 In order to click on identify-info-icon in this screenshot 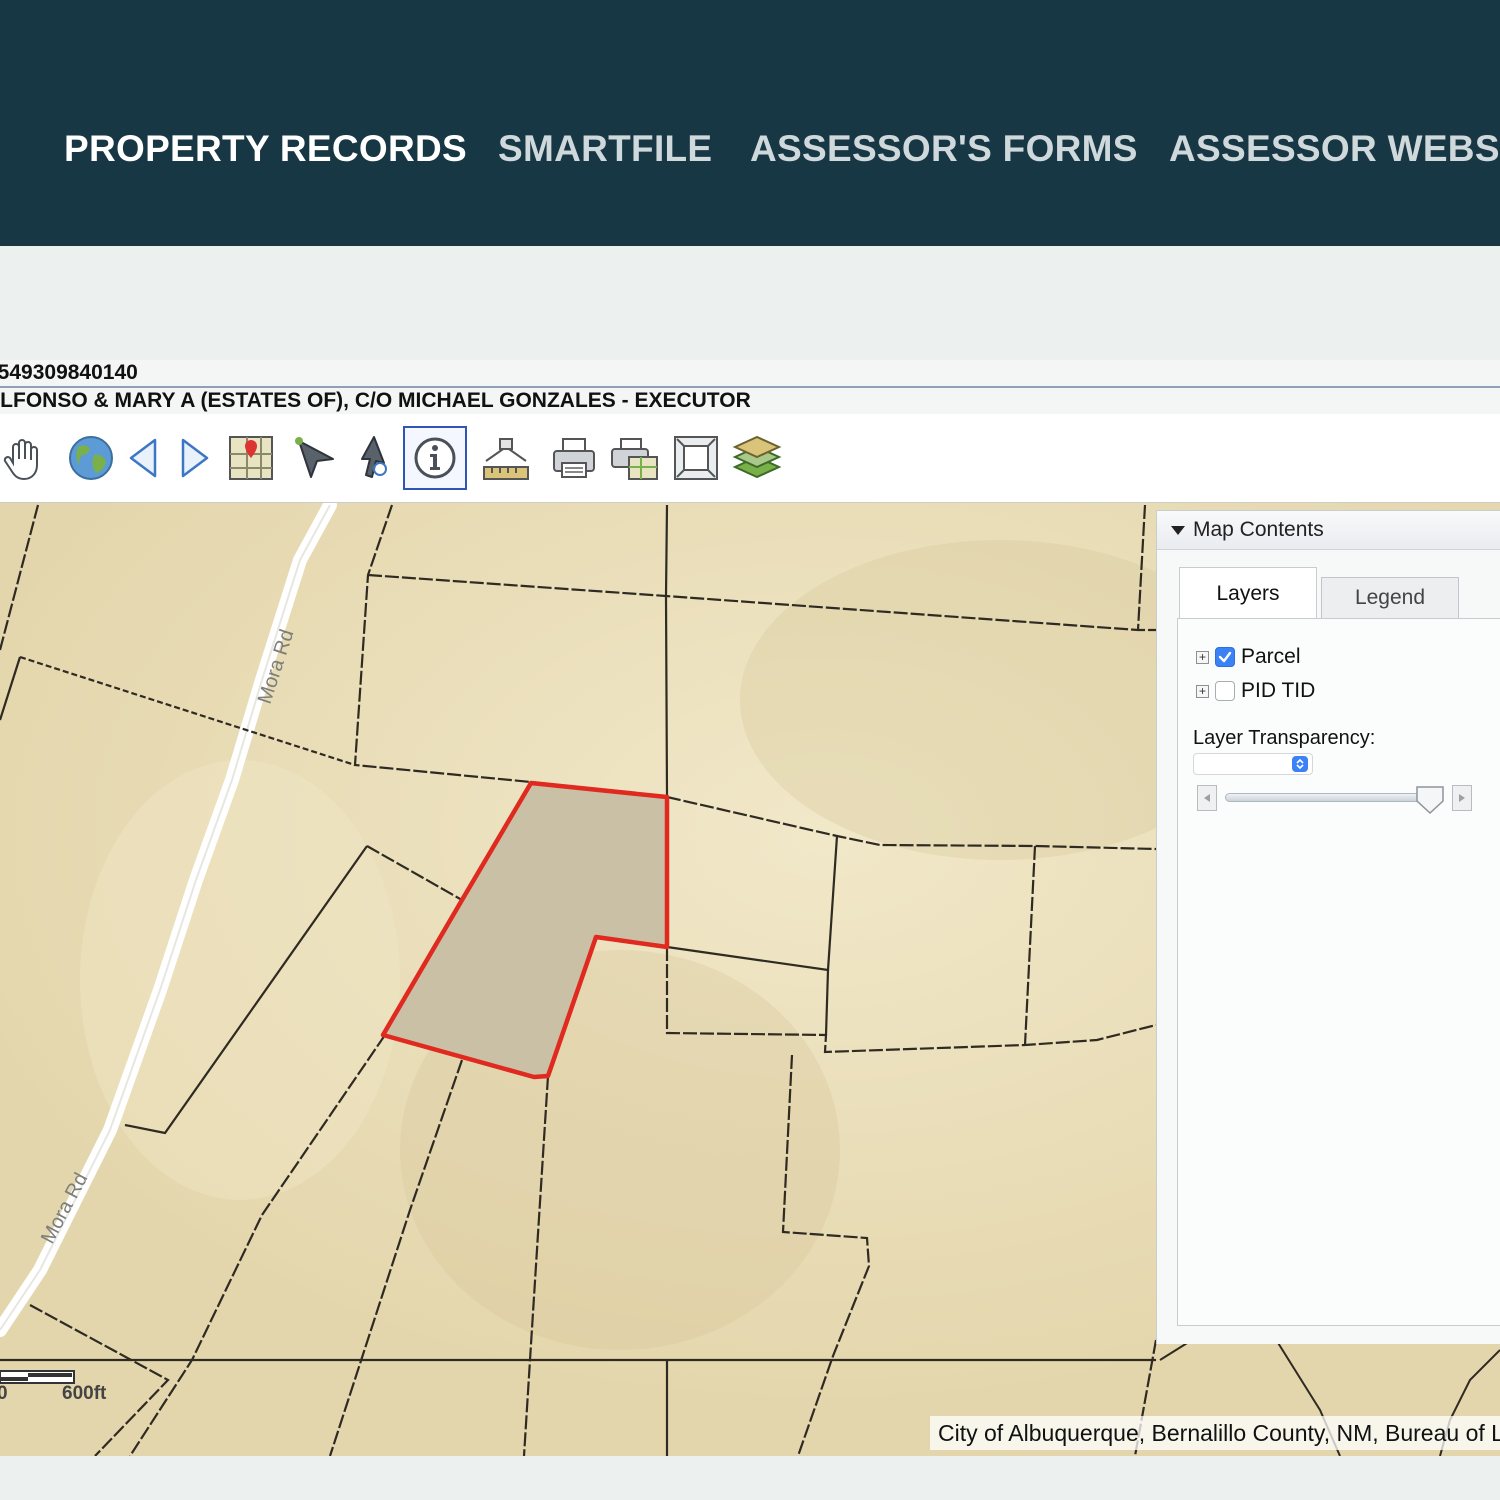, I will do `click(435, 458)`.